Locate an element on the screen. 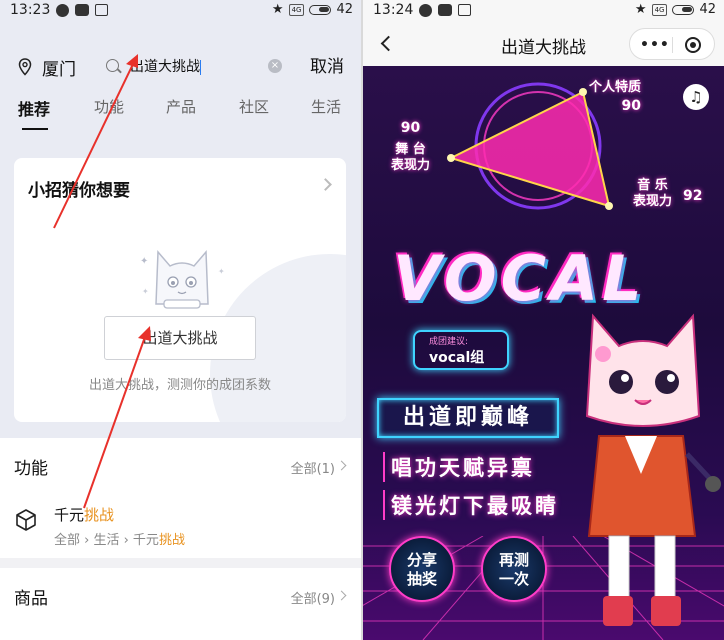 Image resolution: width=724 pixels, height=640 pixels. status-time: 13:24 is located at coordinates (393, 10).